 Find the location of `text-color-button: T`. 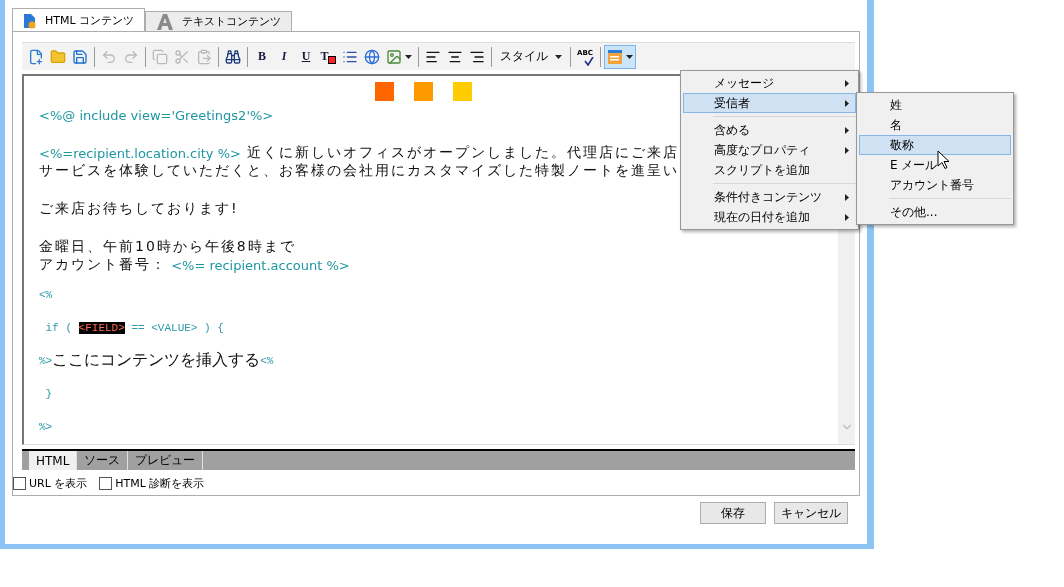

text-color-button: T is located at coordinates (328, 56).